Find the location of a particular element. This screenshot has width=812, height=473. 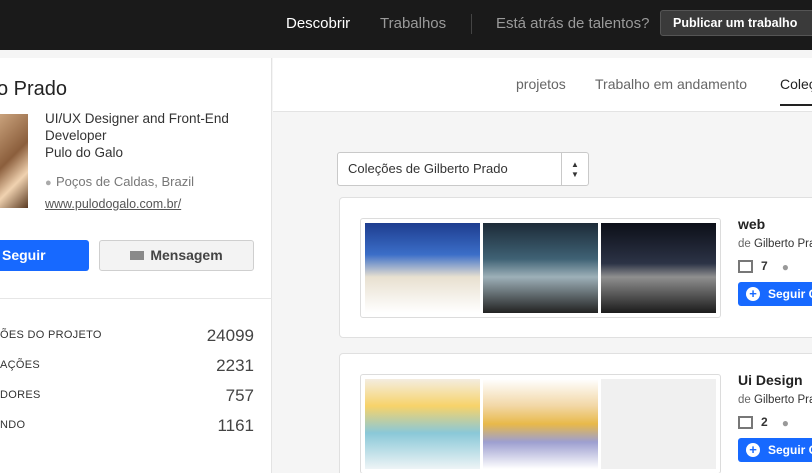

stat-label: AÇÕES is located at coordinates (20, 365).